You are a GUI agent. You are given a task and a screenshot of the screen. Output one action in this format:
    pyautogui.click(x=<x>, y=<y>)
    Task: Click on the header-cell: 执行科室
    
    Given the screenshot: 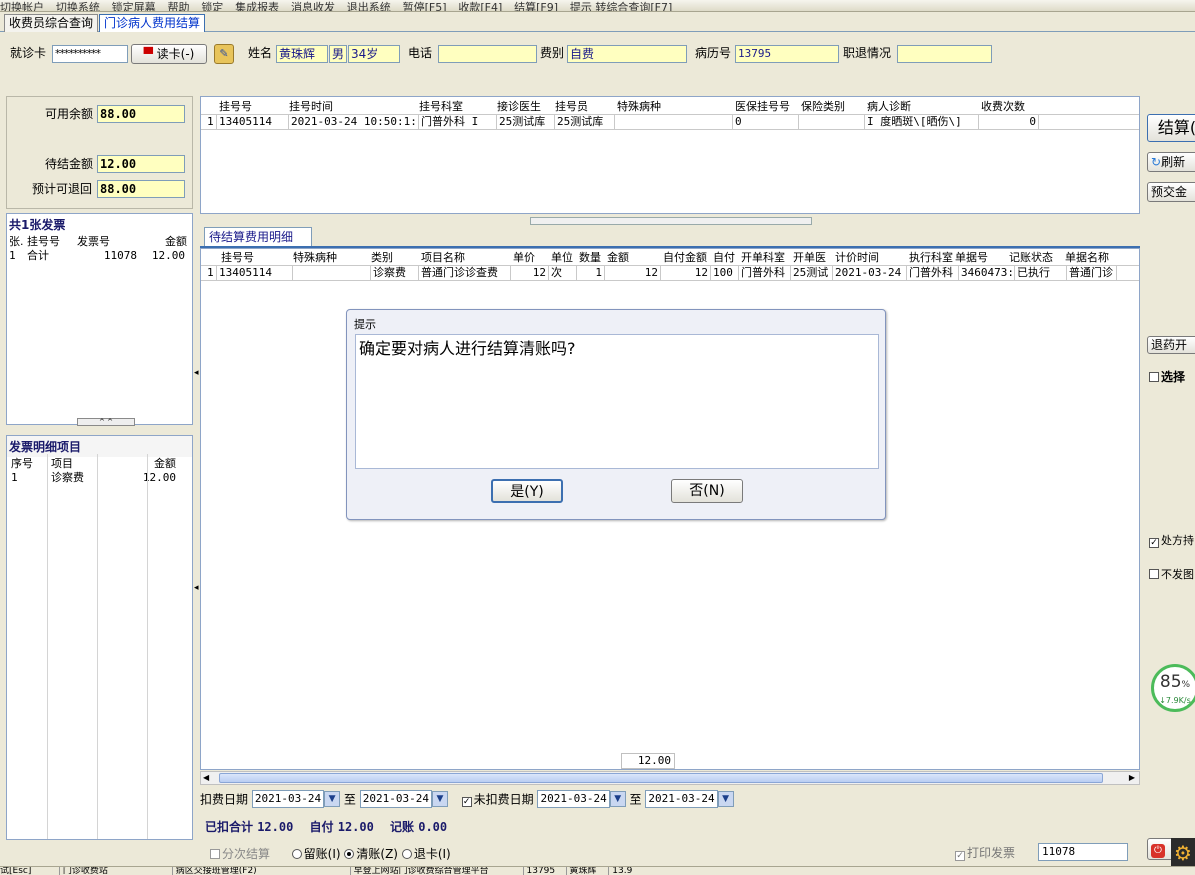 What is the action you would take?
    pyautogui.click(x=931, y=257)
    